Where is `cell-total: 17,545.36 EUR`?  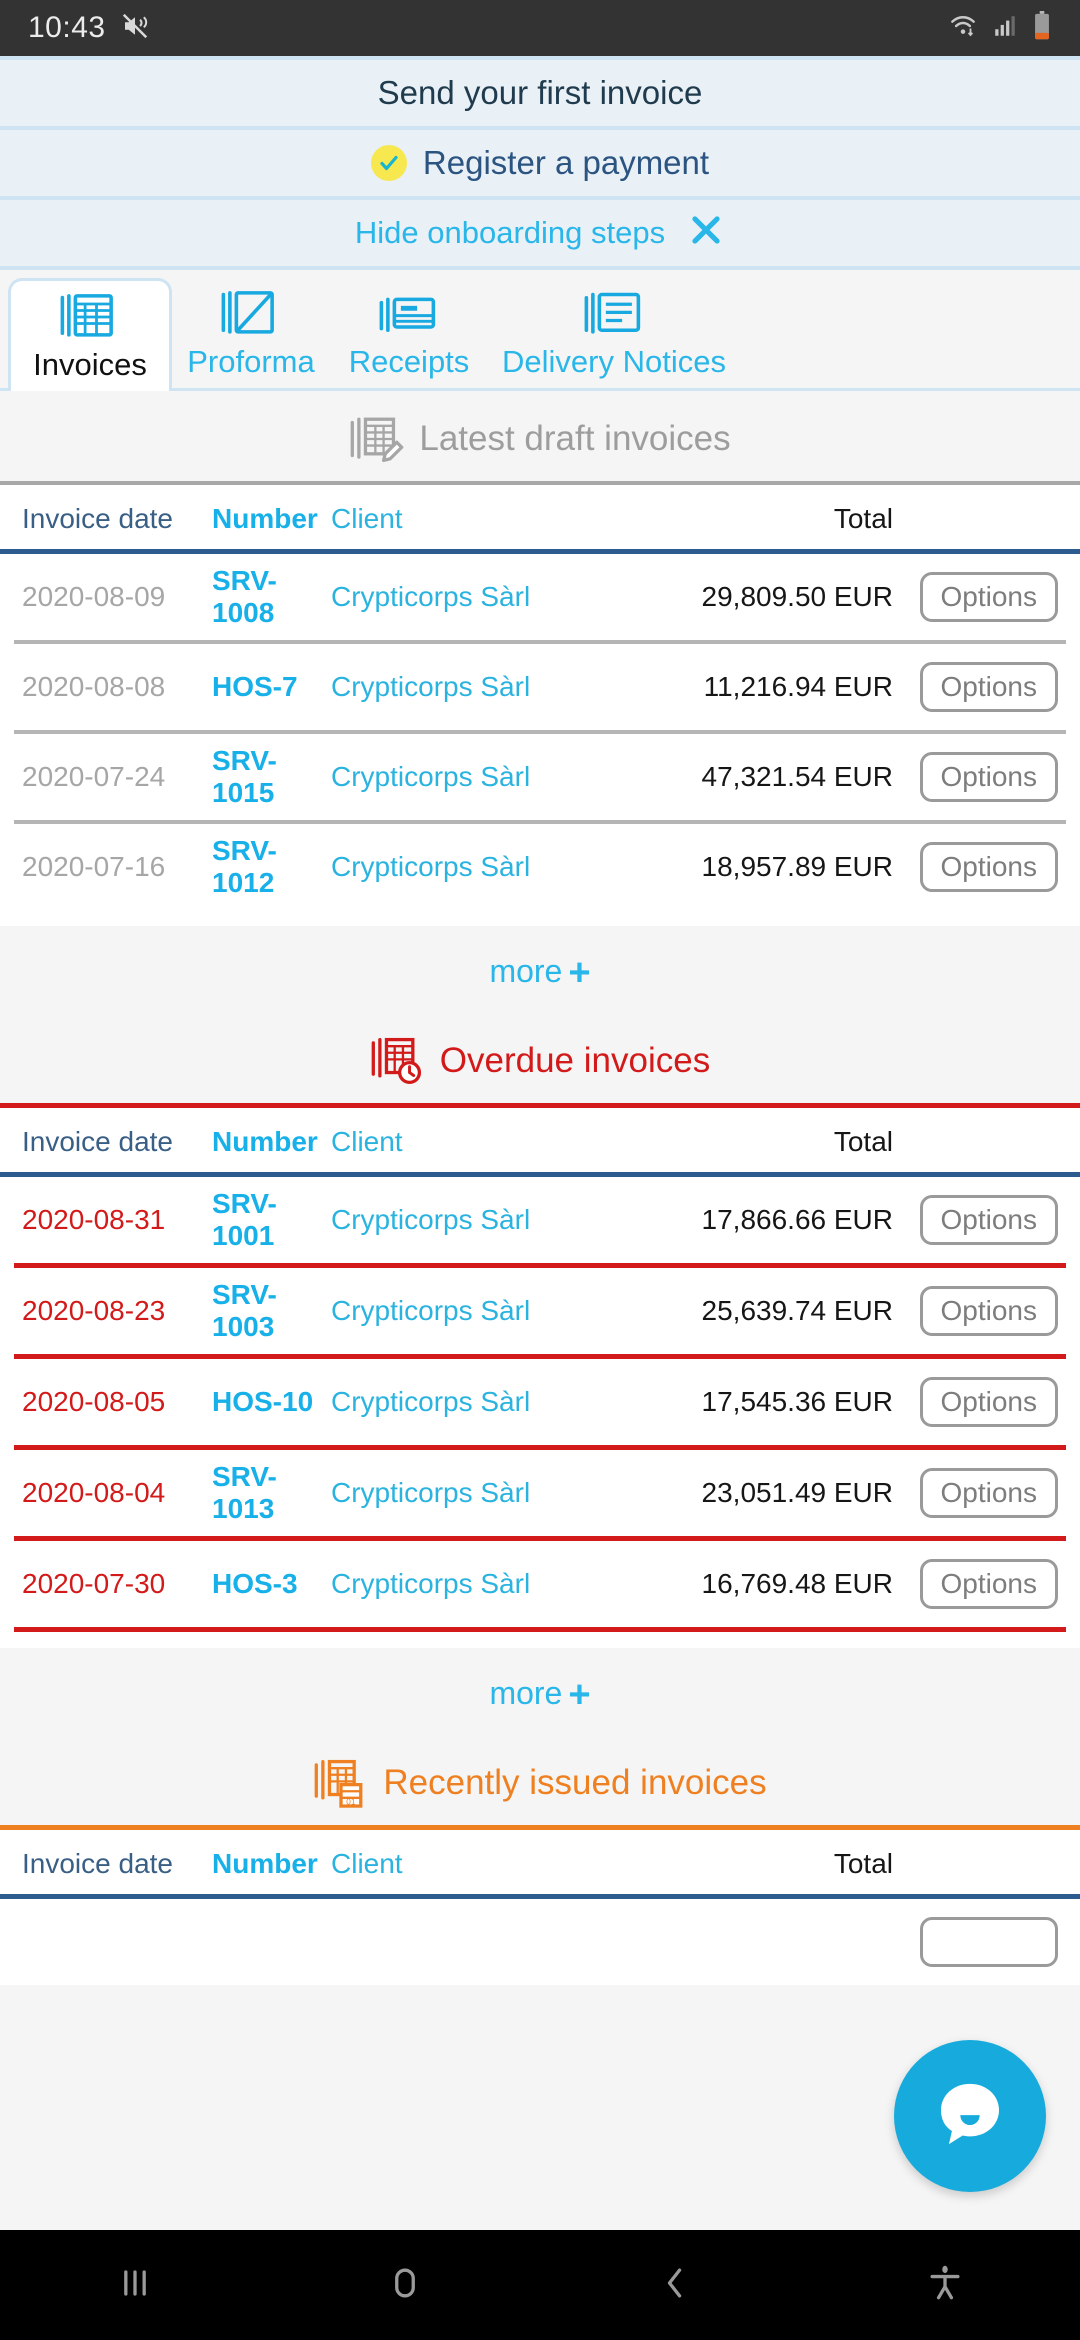
cell-total: 17,545.36 EUR is located at coordinates (797, 1401).